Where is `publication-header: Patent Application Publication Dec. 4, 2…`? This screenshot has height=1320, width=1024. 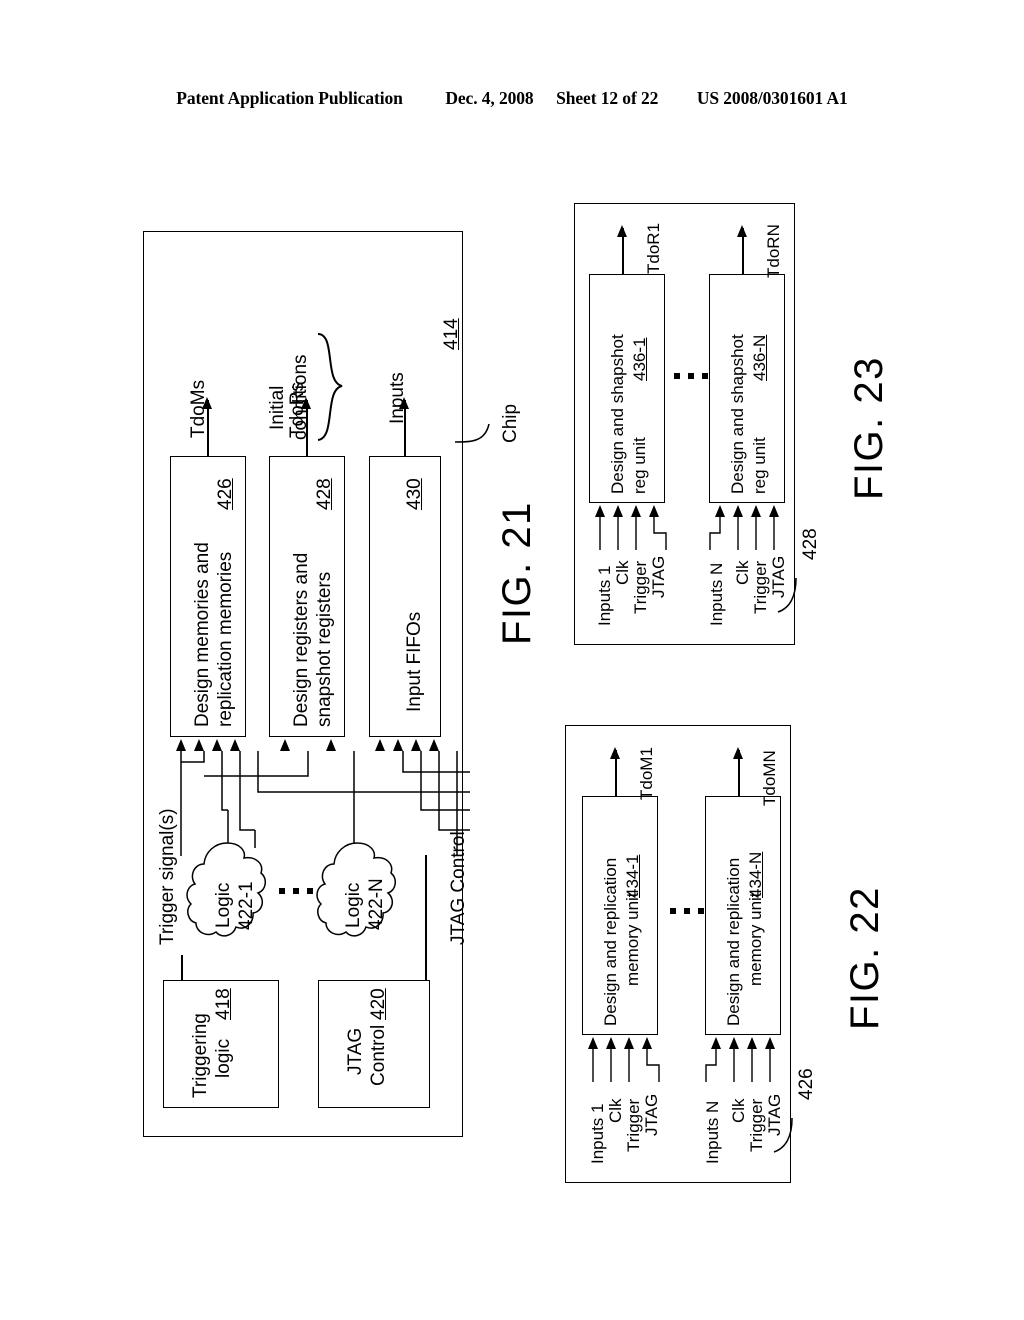 publication-header: Patent Application Publication Dec. 4, 2… is located at coordinates (512, 98).